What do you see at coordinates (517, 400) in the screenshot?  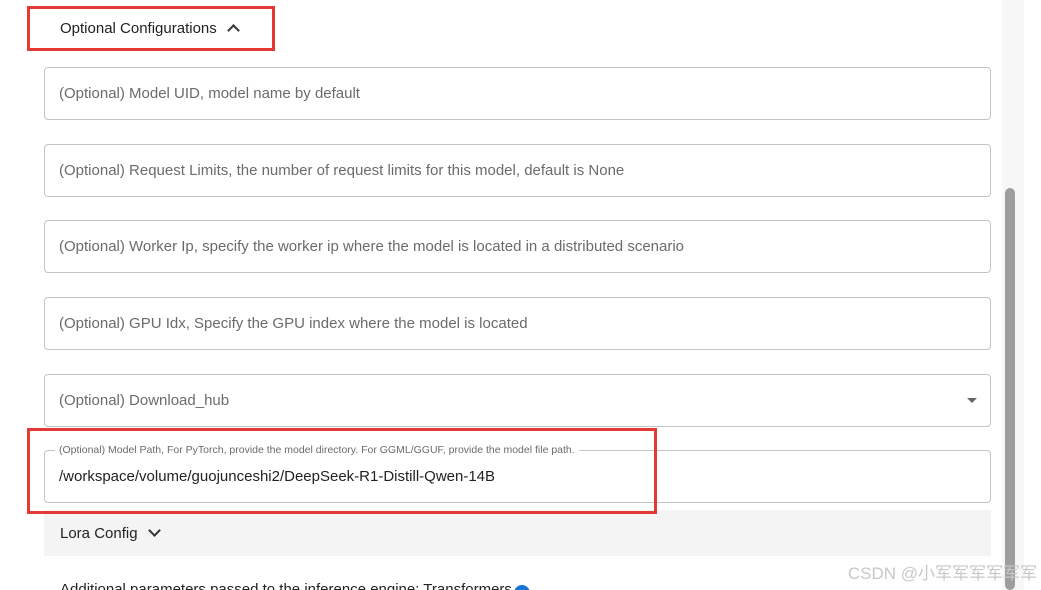 I see `download-hub-select: (Optional) Download_hub` at bounding box center [517, 400].